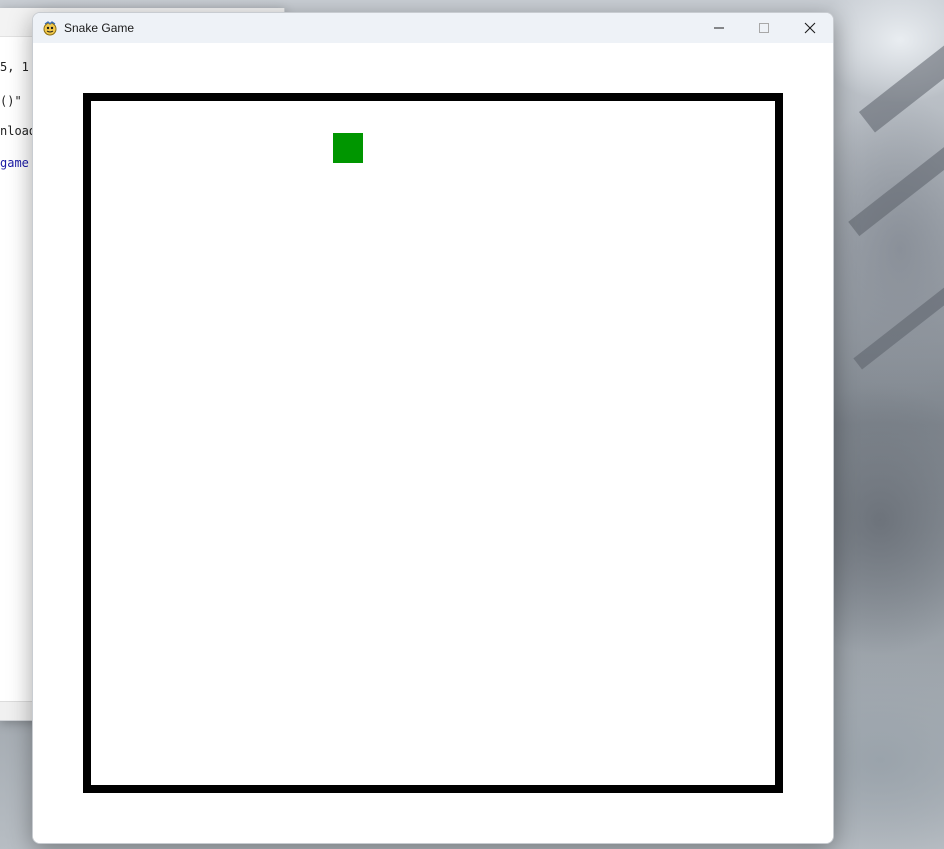 The width and height of the screenshot is (944, 849). I want to click on close-icon, so click(810, 28).